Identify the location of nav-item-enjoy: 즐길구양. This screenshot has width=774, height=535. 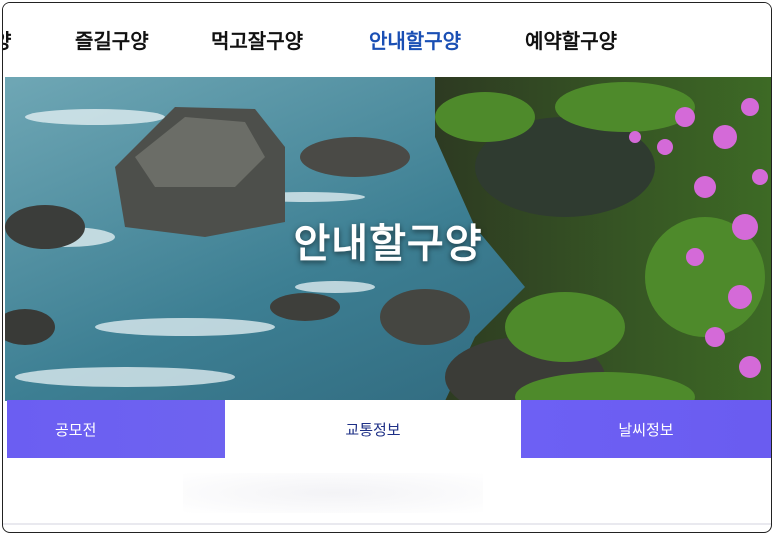
(112, 39).